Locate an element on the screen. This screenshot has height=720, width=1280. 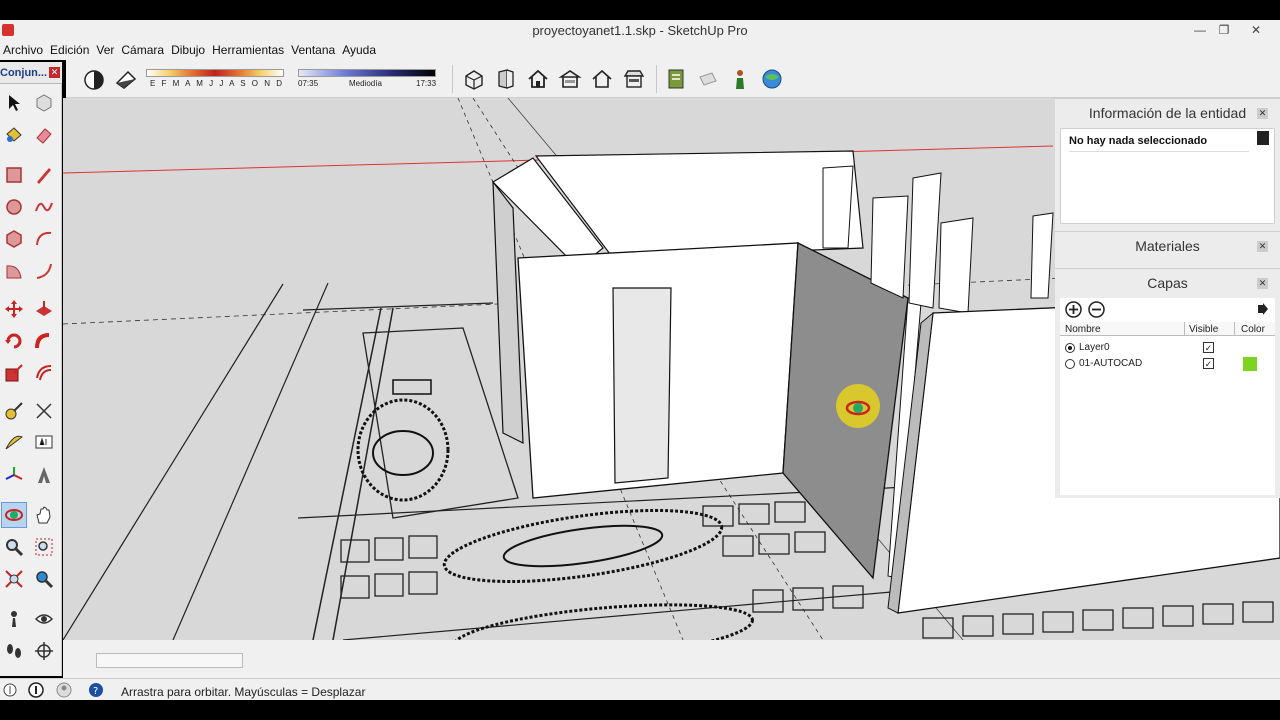
expand-details-icon is located at coordinates (1263, 138).